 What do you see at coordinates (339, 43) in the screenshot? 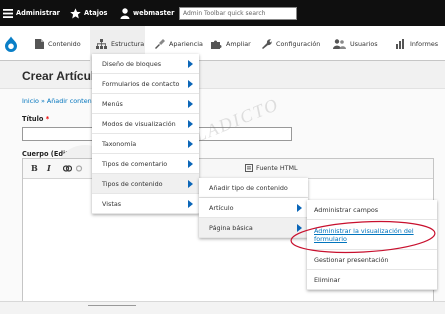
I see `people-icon` at bounding box center [339, 43].